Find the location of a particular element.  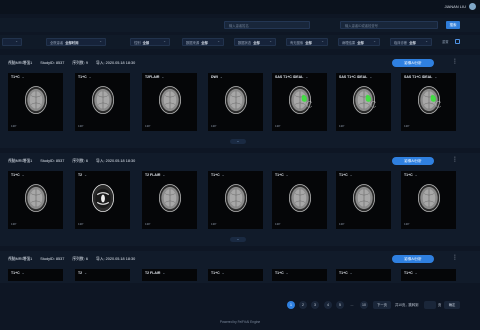

filter-time: 全院患者 全部时间 ⌄ is located at coordinates (76, 42).